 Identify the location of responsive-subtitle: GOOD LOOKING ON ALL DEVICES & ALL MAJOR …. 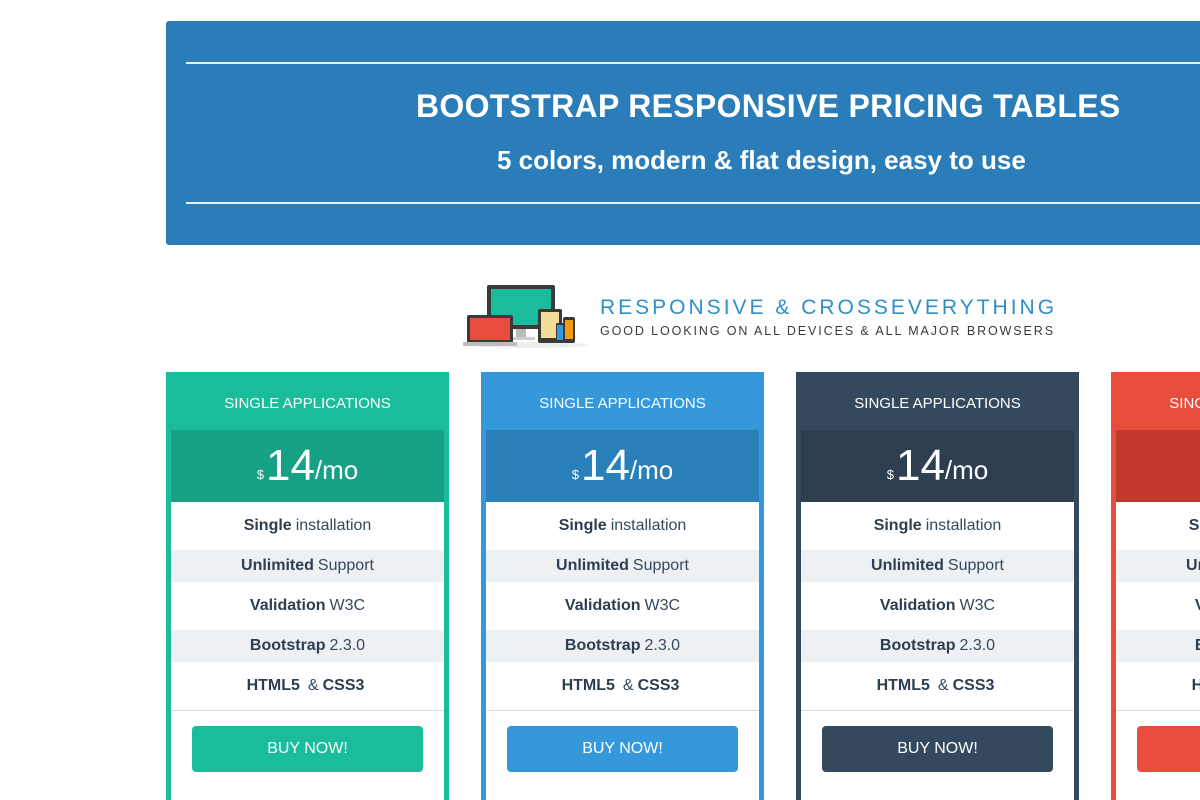
(827, 331).